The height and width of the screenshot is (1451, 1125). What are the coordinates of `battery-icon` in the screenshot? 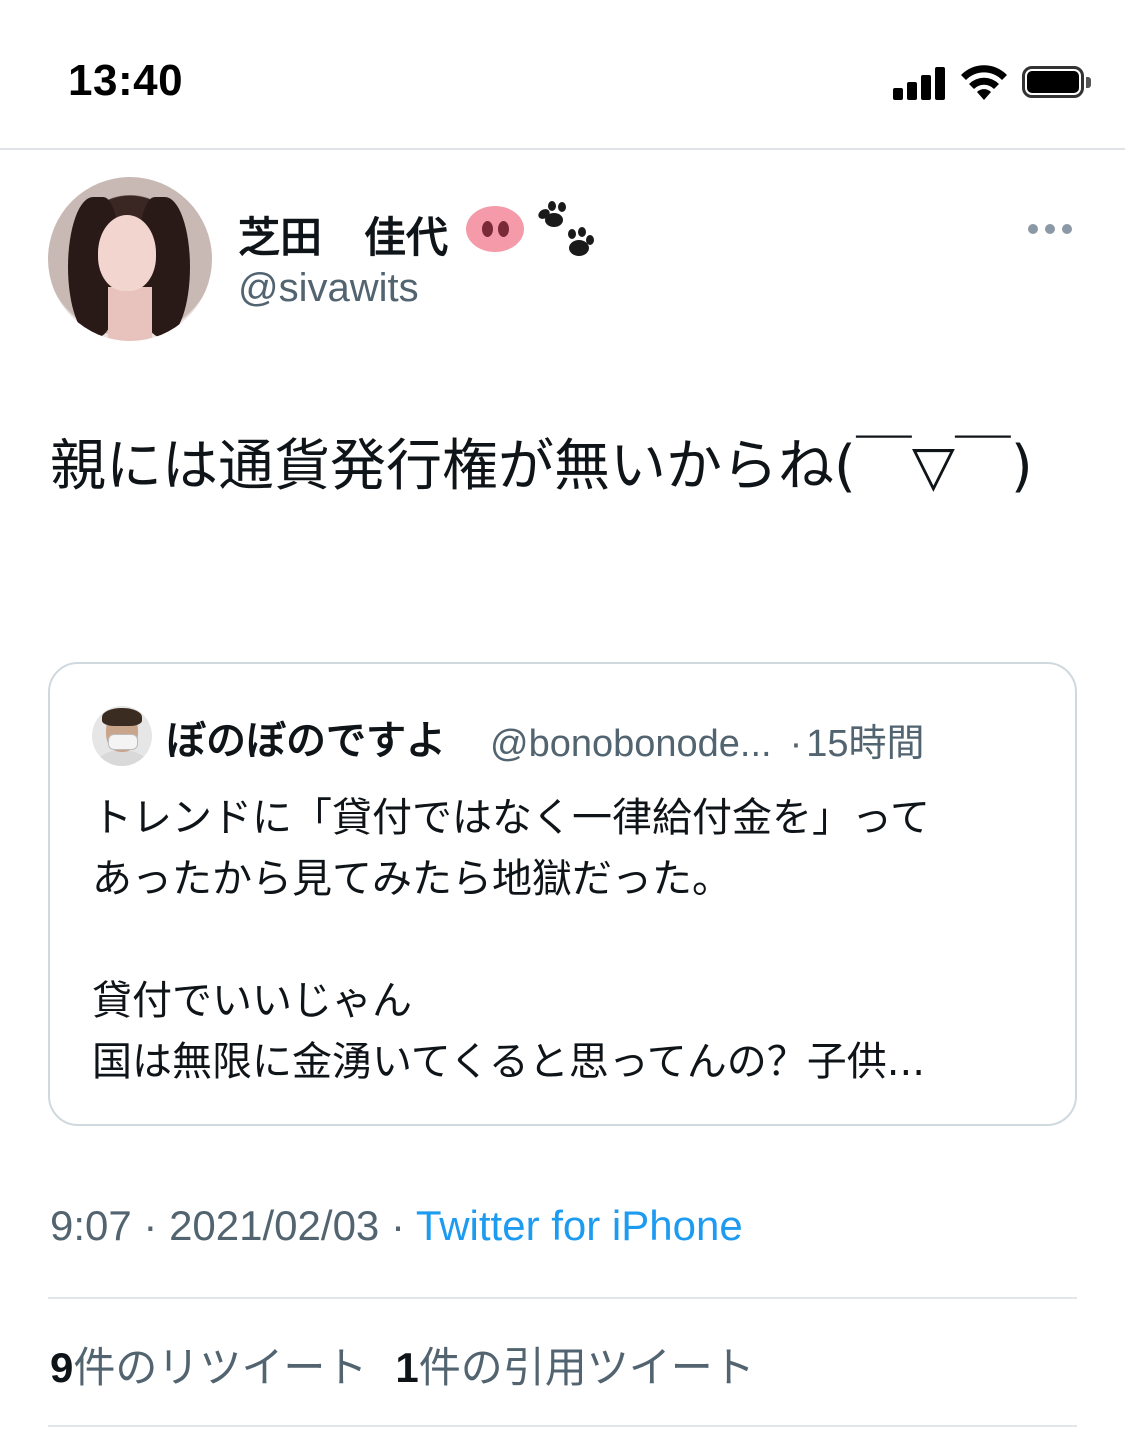 It's located at (1057, 83).